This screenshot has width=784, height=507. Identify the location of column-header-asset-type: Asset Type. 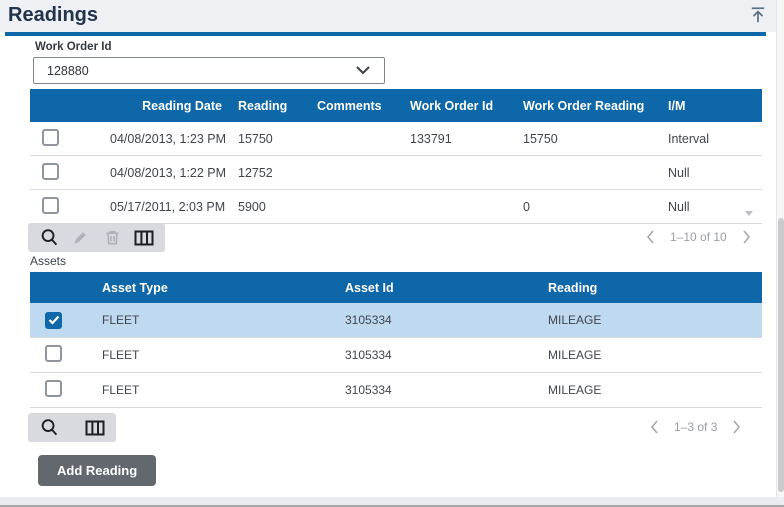
(211, 288).